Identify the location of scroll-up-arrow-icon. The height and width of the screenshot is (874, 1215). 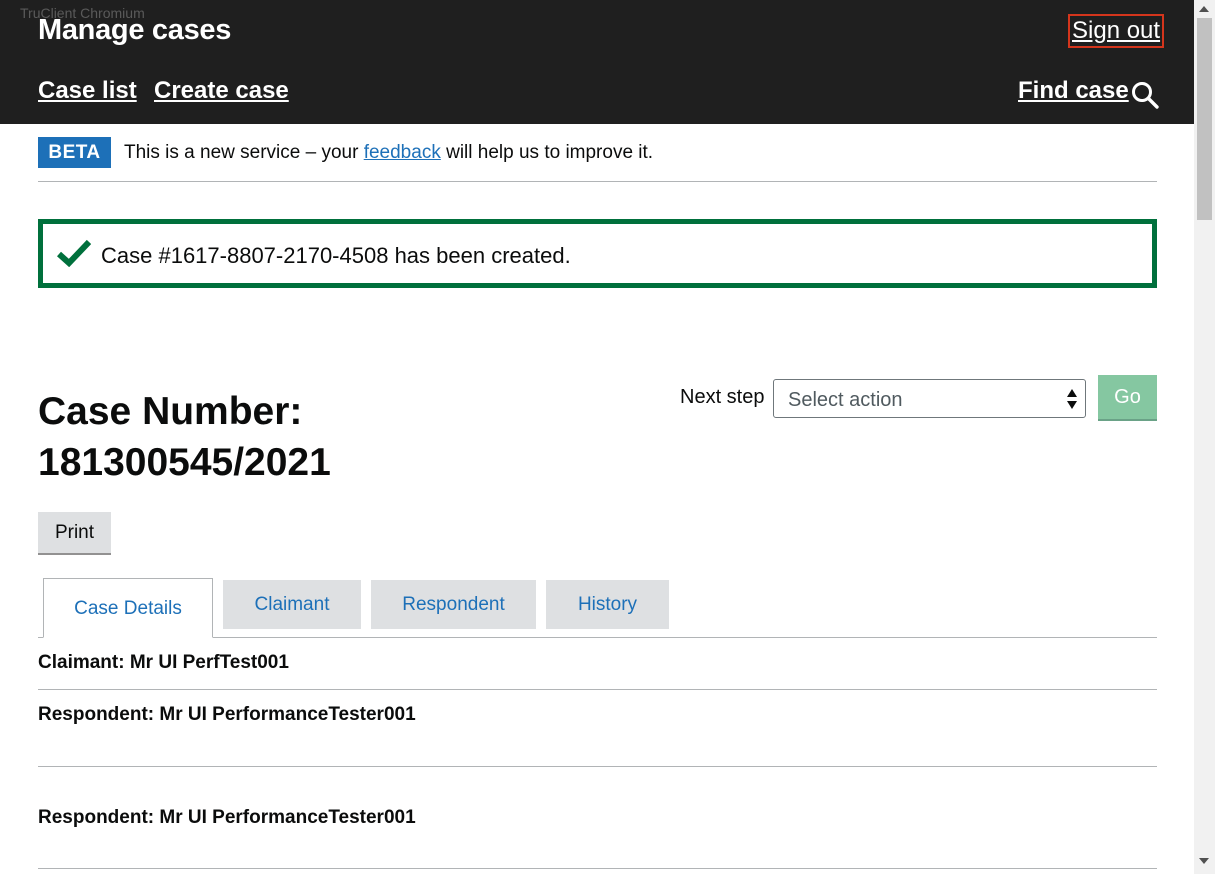
(1204, 9).